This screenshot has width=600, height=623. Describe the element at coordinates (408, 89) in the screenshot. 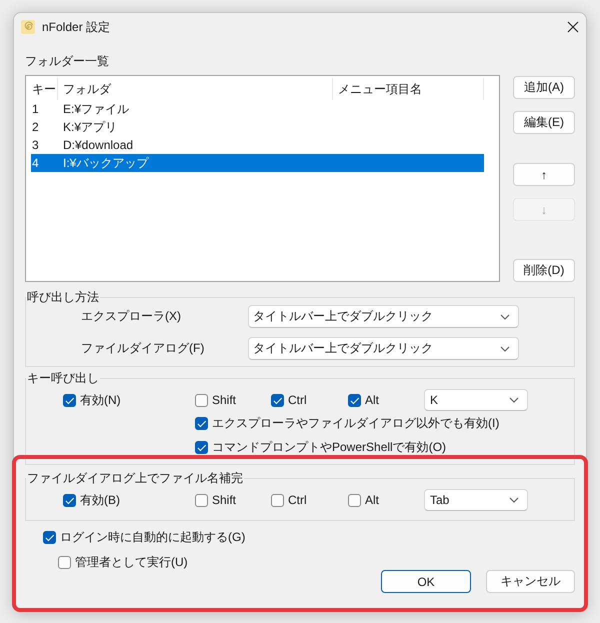

I see `column-header: メニュー項目名` at that location.